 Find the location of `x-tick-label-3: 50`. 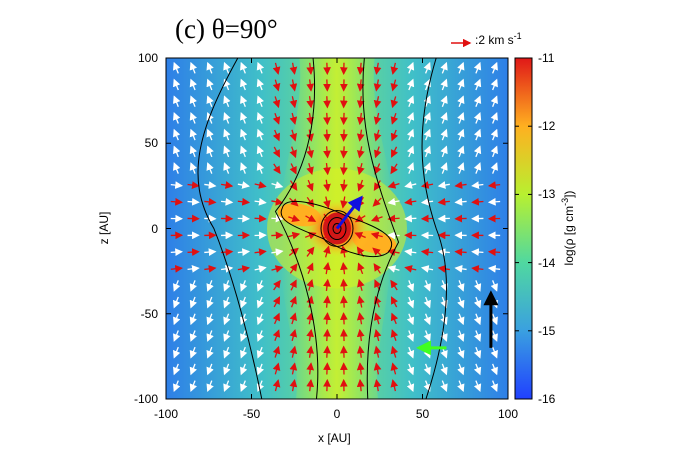

x-tick-label-3: 50 is located at coordinates (422, 414).